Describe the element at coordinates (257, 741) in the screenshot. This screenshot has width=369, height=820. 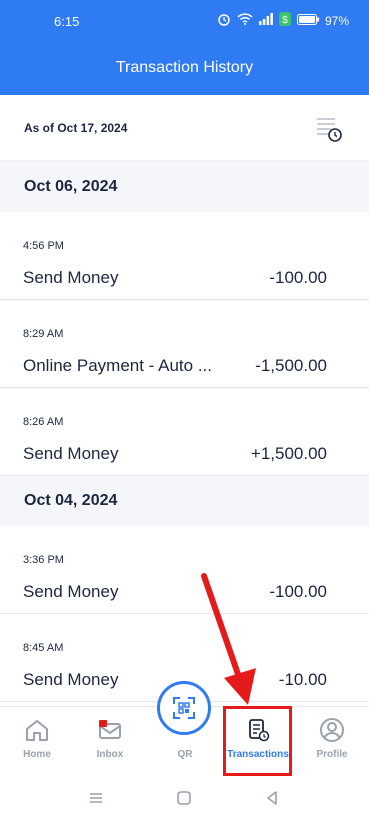
I see `transactions-highlight-box` at that location.